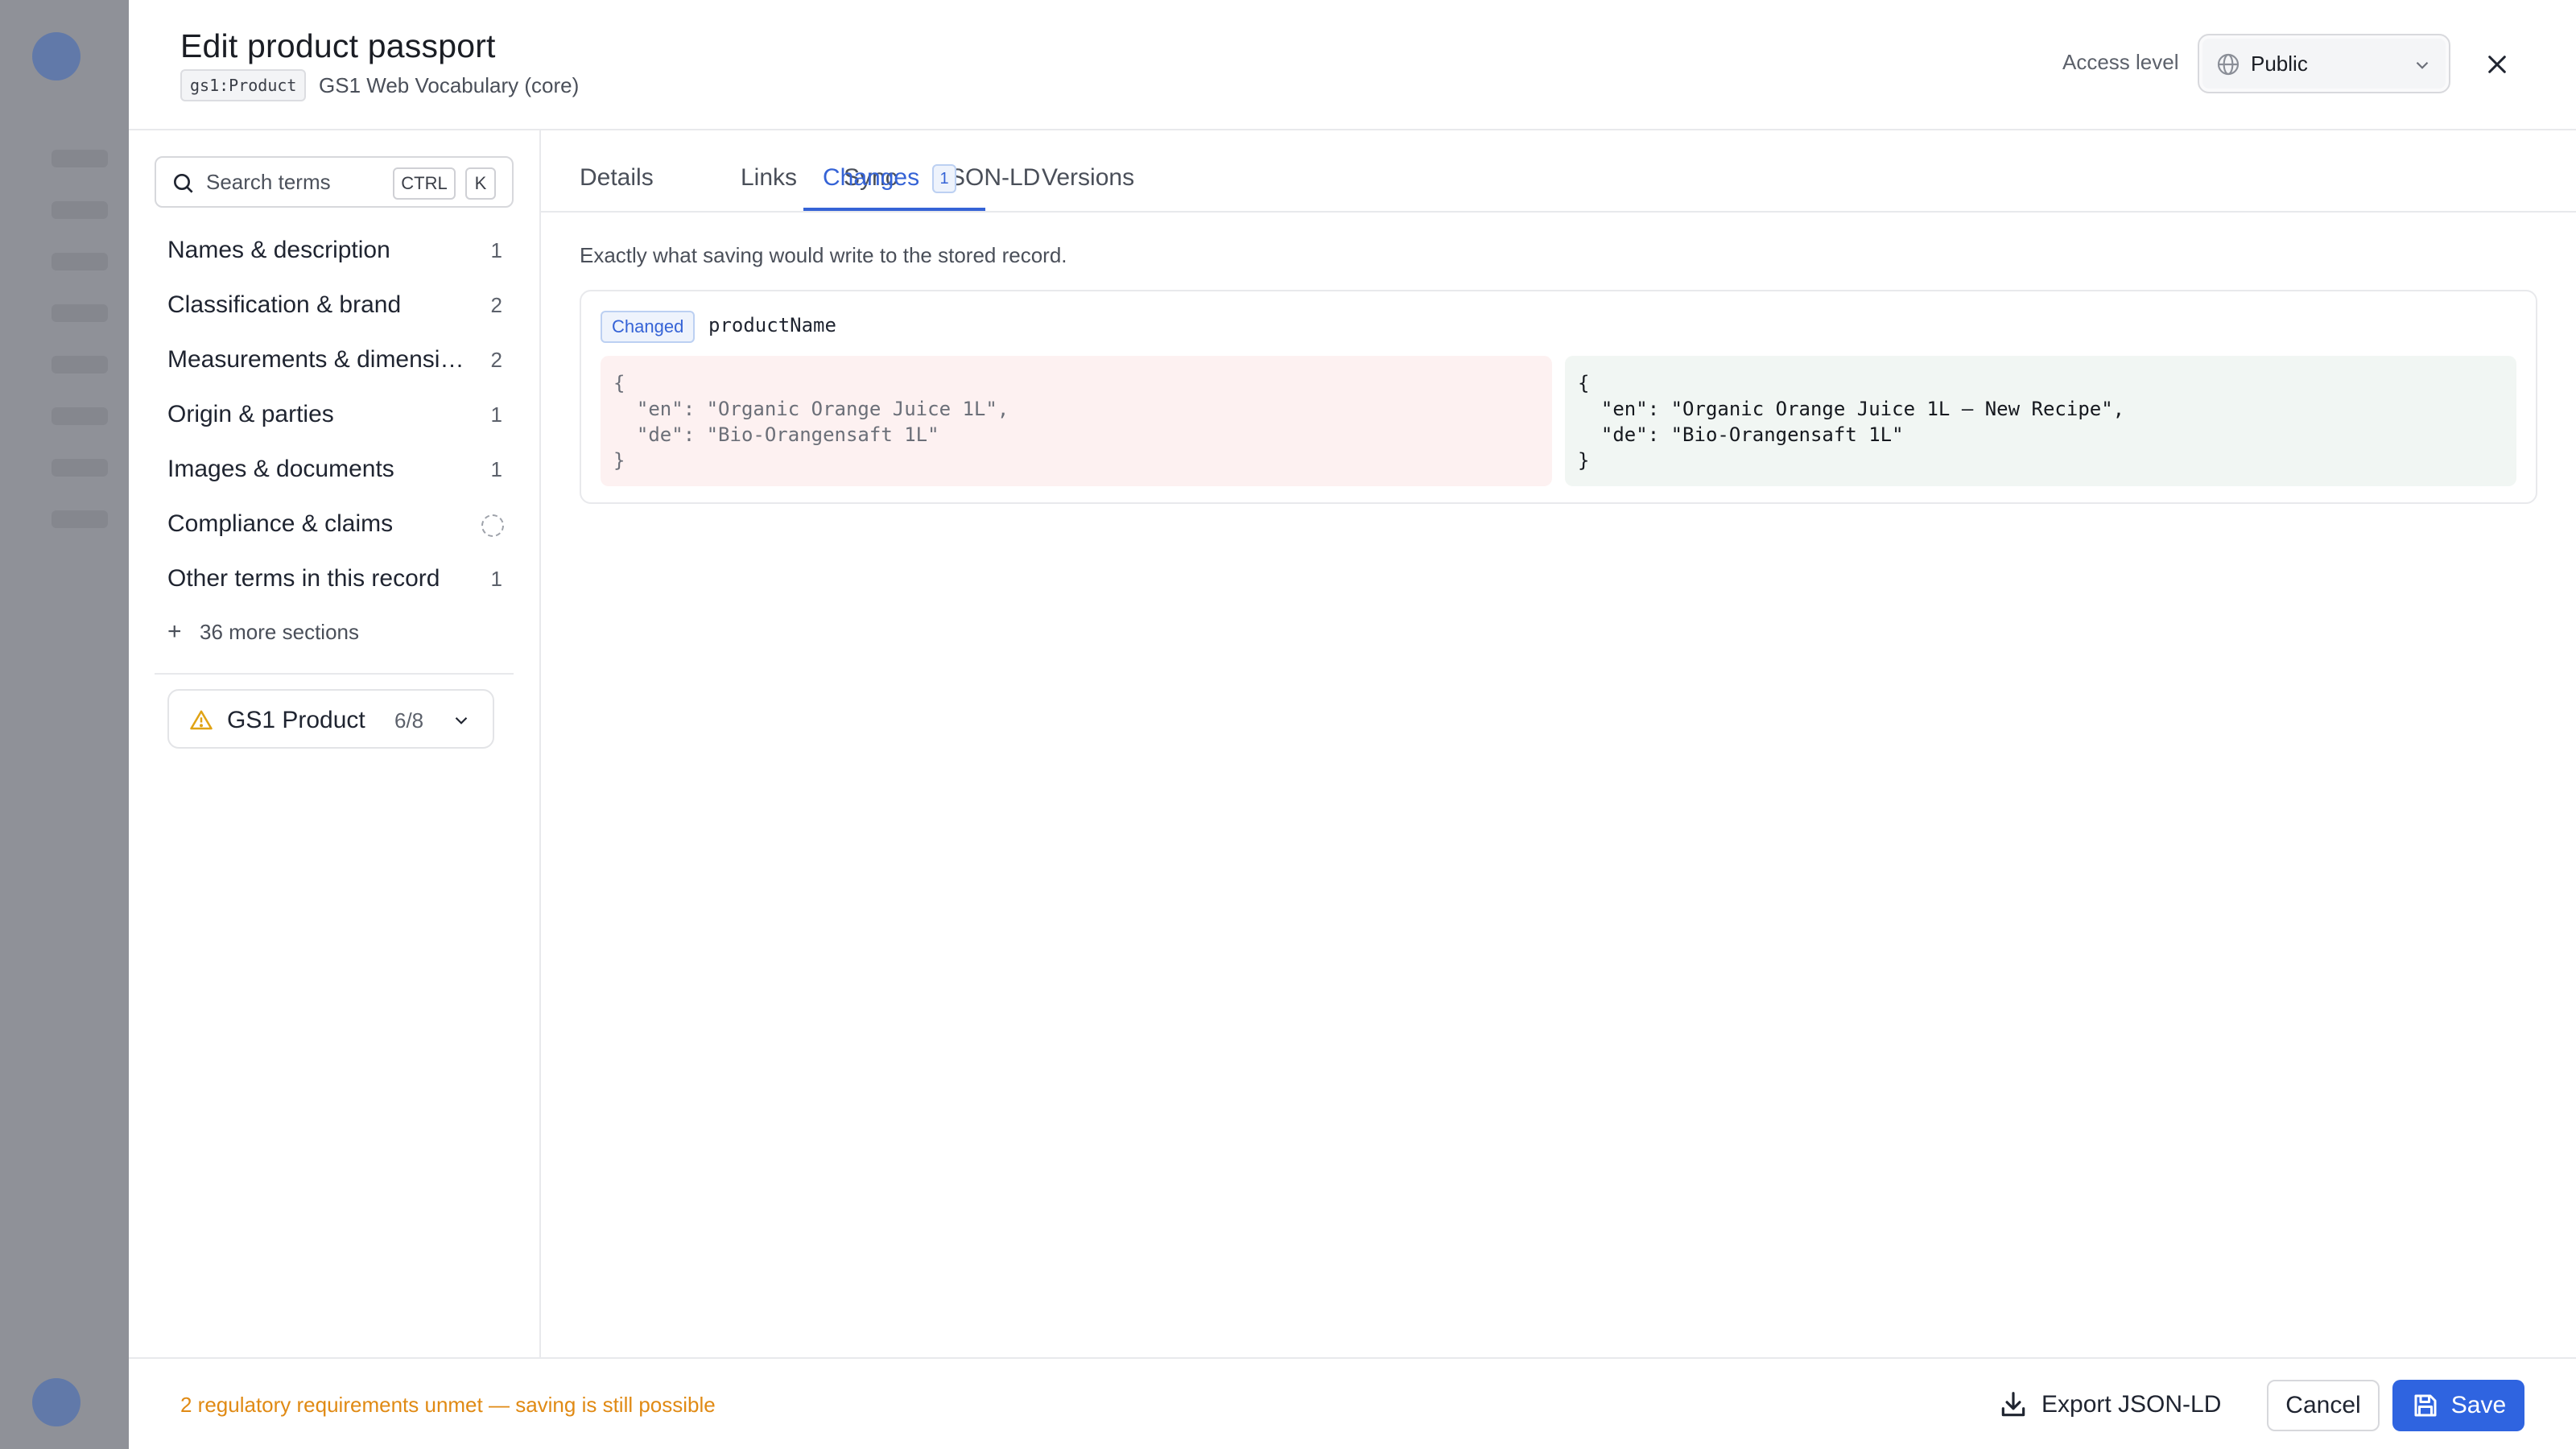 The image size is (2576, 1449). What do you see at coordinates (449, 85) in the screenshot?
I see `vocabulary-label: GS1 Web Vocabulary (core)` at bounding box center [449, 85].